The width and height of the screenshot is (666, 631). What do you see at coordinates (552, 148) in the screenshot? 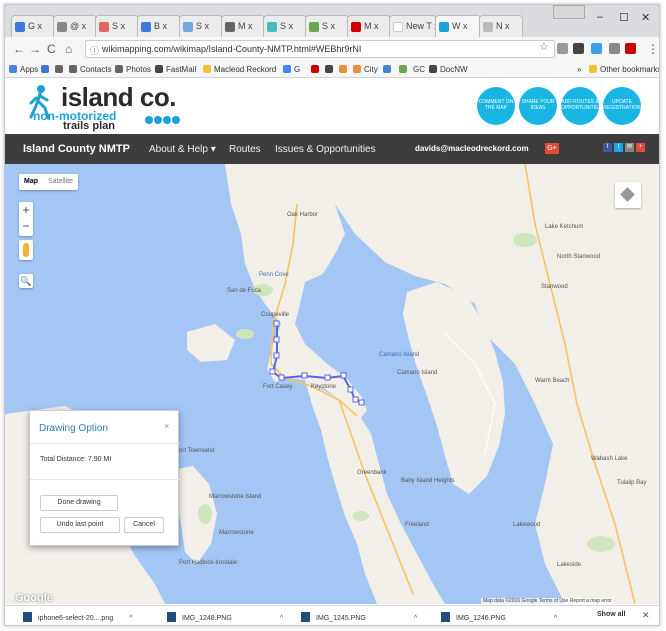
I see `google-plus-icon: G+` at bounding box center [552, 148].